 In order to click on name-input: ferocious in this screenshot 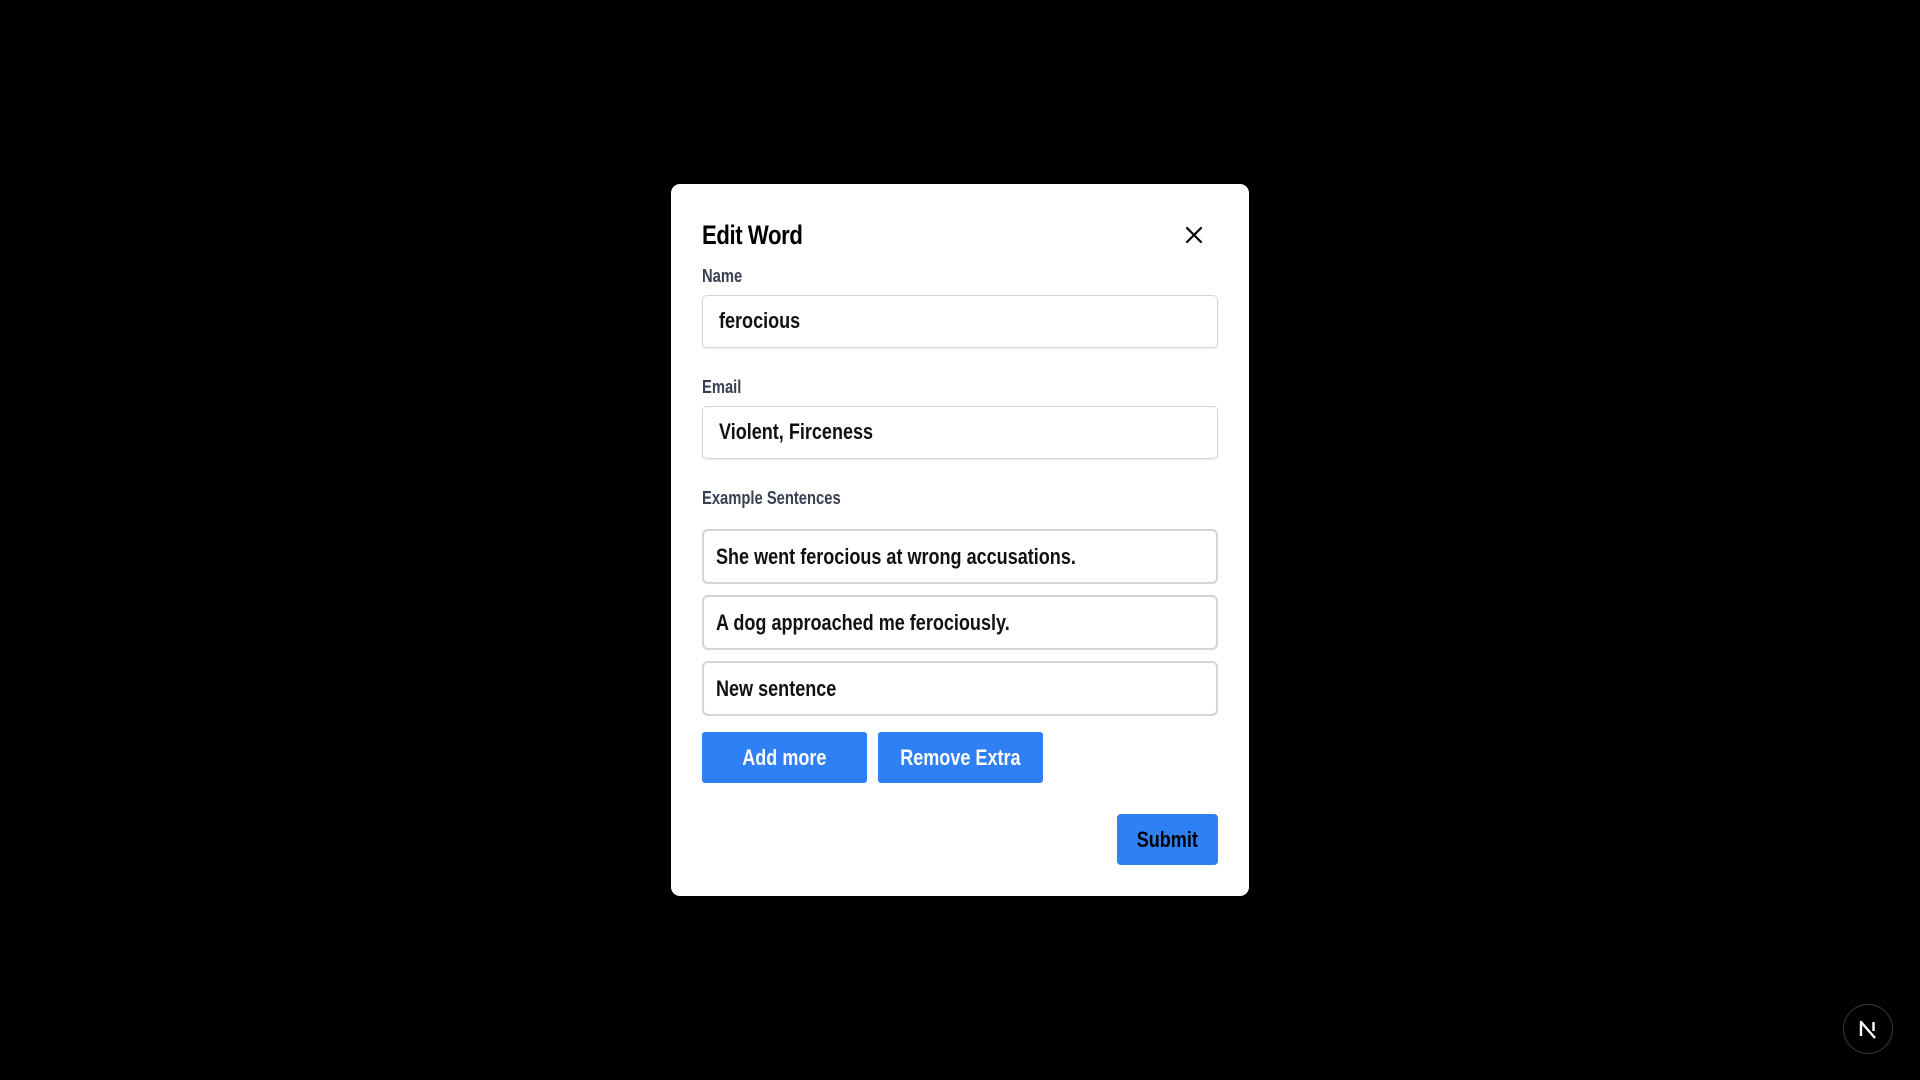, I will do `click(960, 321)`.